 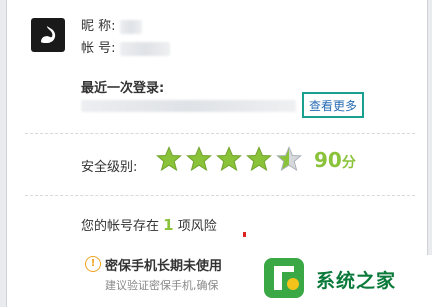 I want to click on avatar, so click(x=48, y=35).